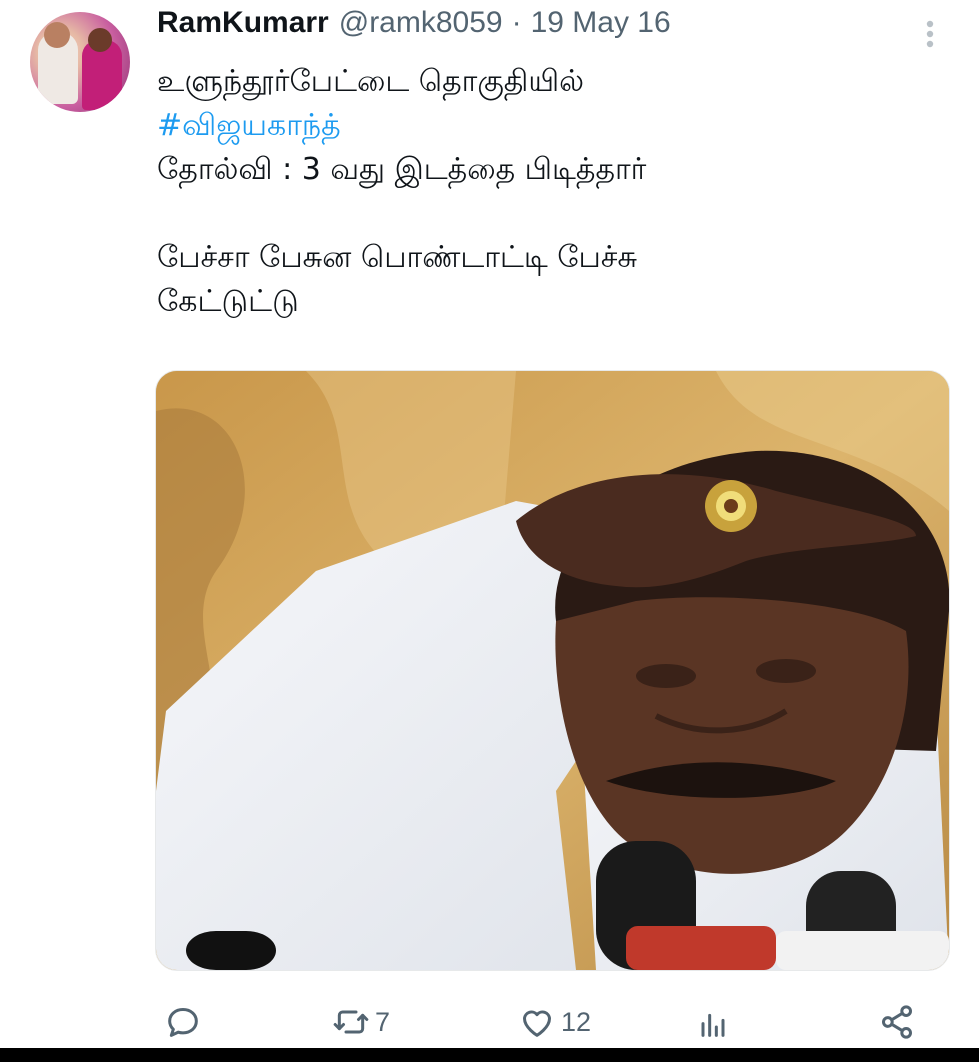  What do you see at coordinates (537, 1022) in the screenshot?
I see `heart-icon` at bounding box center [537, 1022].